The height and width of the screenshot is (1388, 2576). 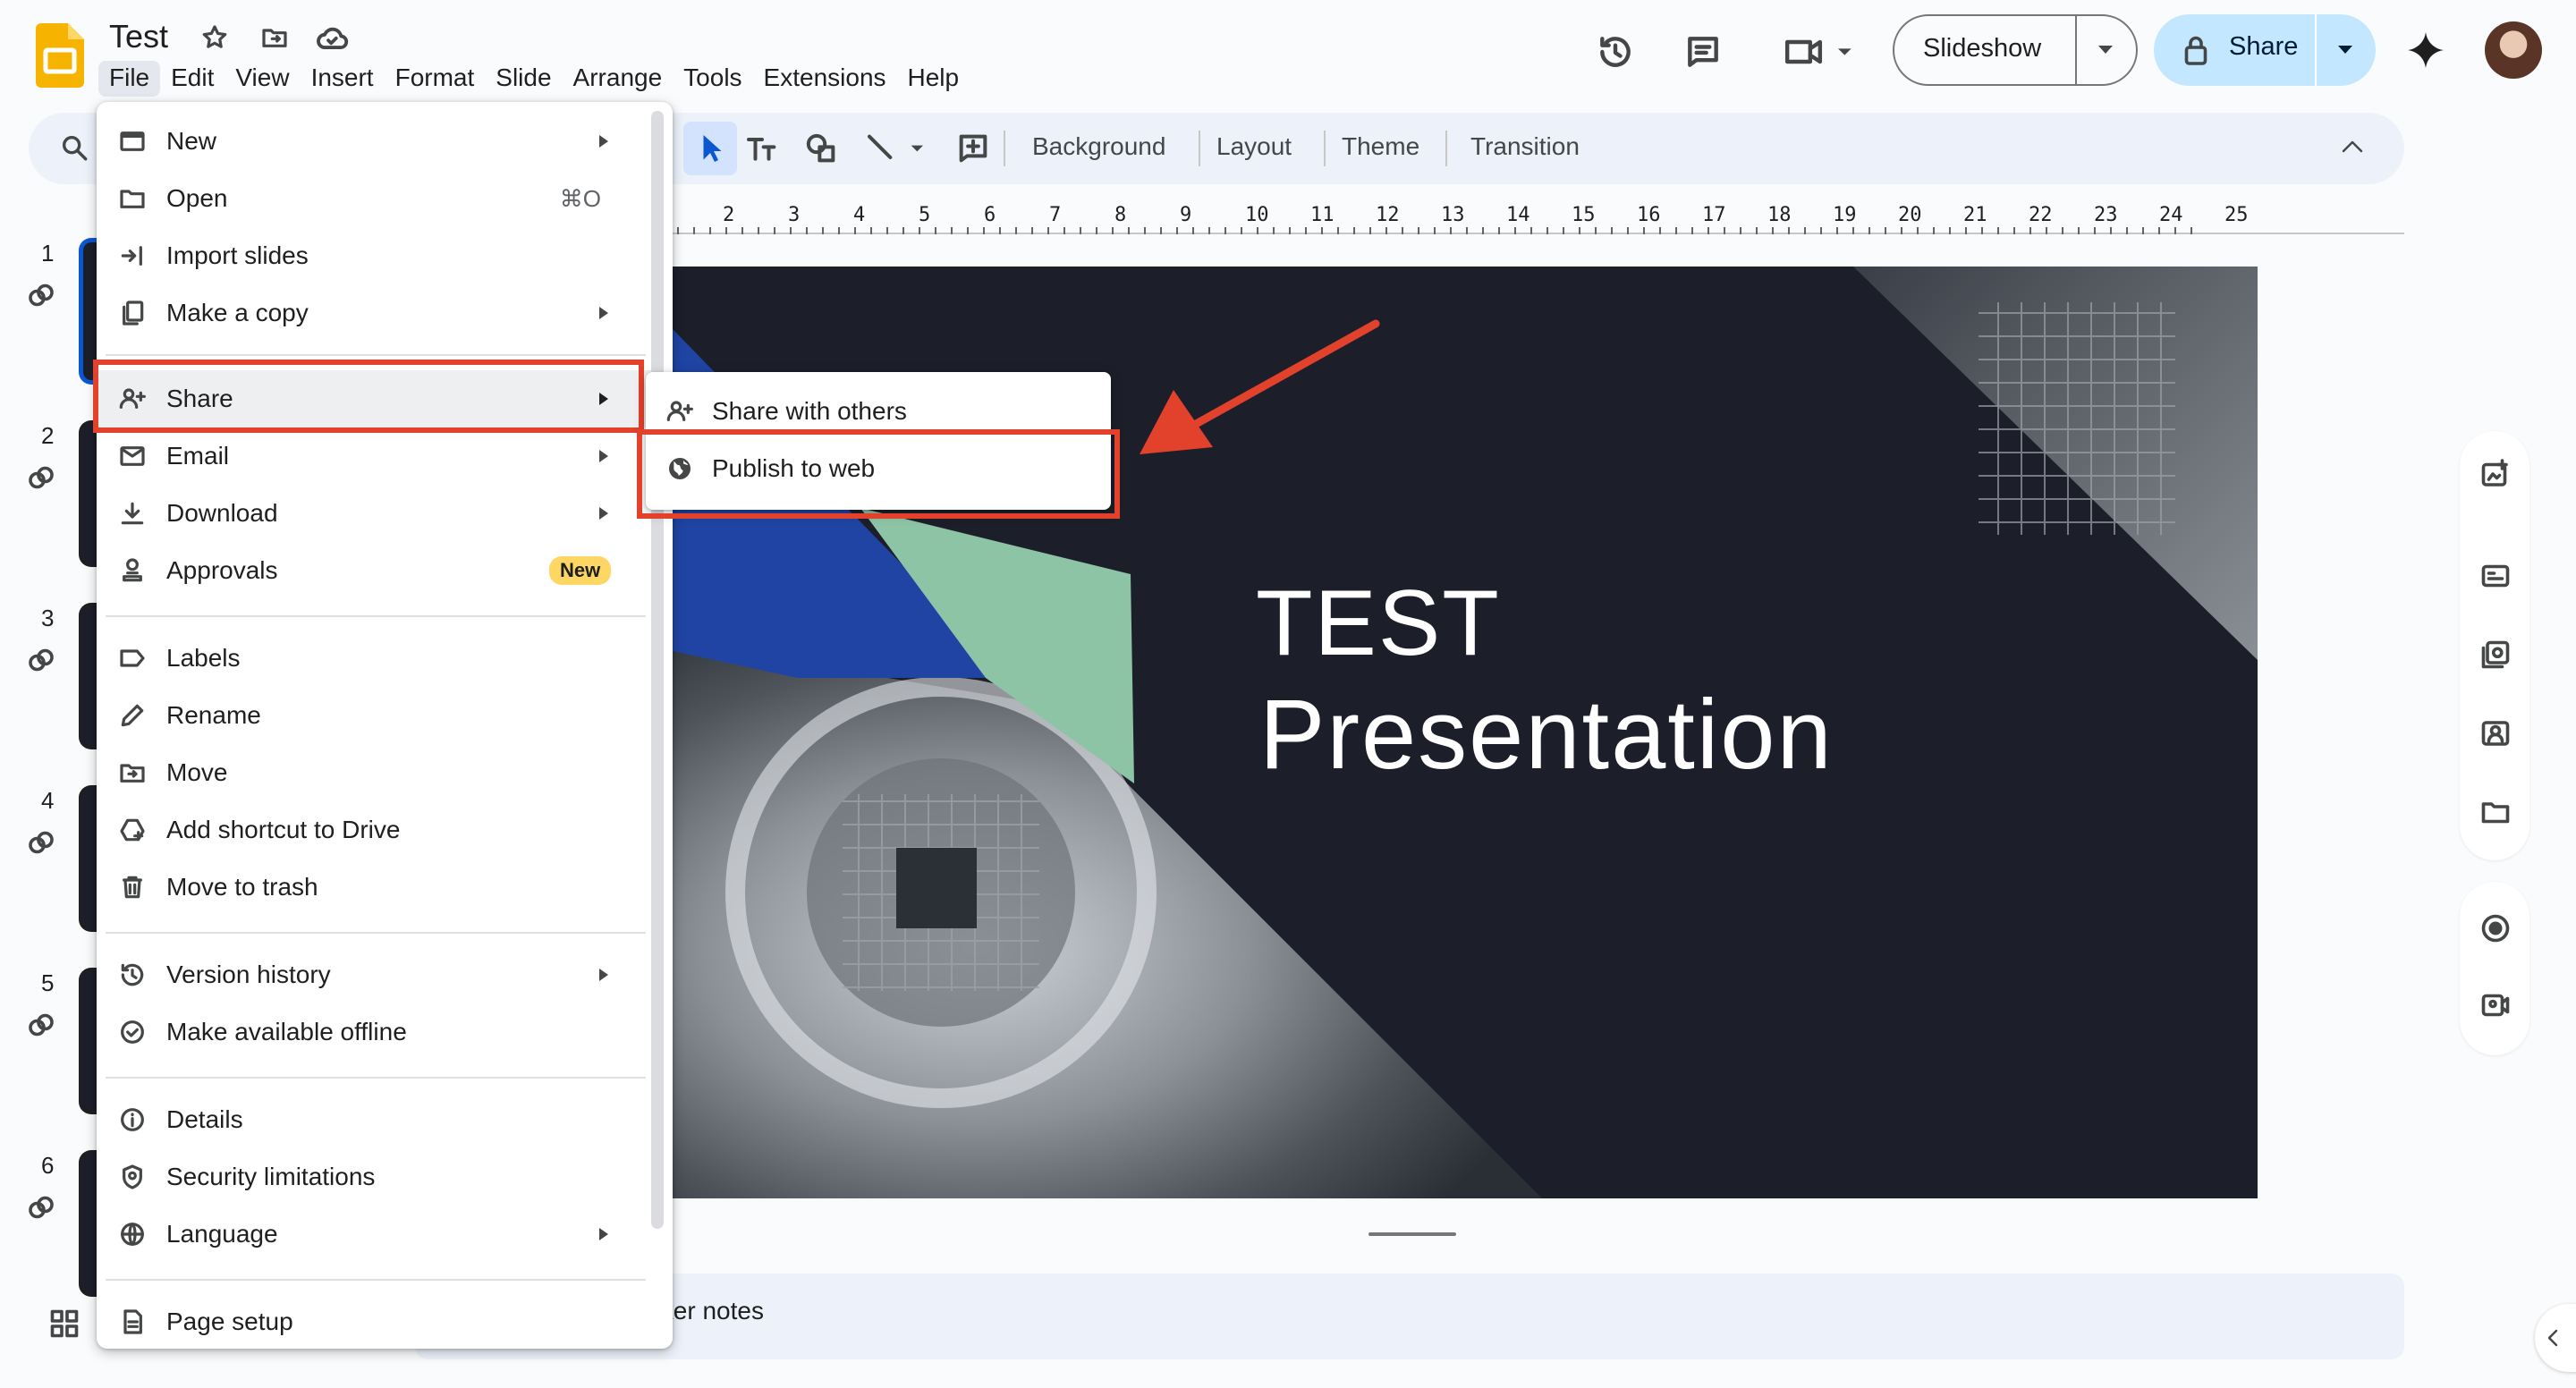 I want to click on slide-number: 1, so click(x=48, y=254).